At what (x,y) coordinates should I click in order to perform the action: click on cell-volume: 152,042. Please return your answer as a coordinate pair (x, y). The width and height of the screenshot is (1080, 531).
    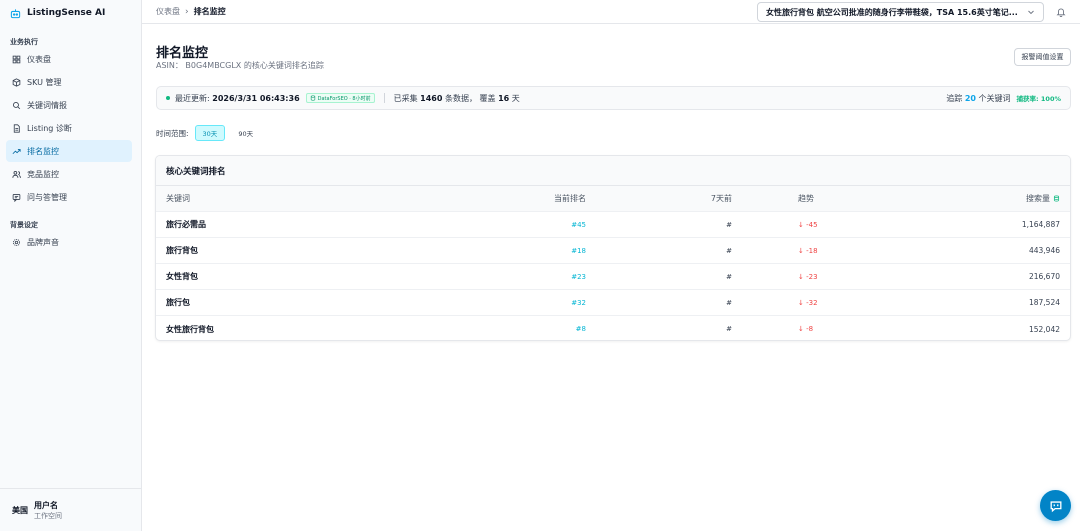
    Looking at the image, I should click on (1044, 329).